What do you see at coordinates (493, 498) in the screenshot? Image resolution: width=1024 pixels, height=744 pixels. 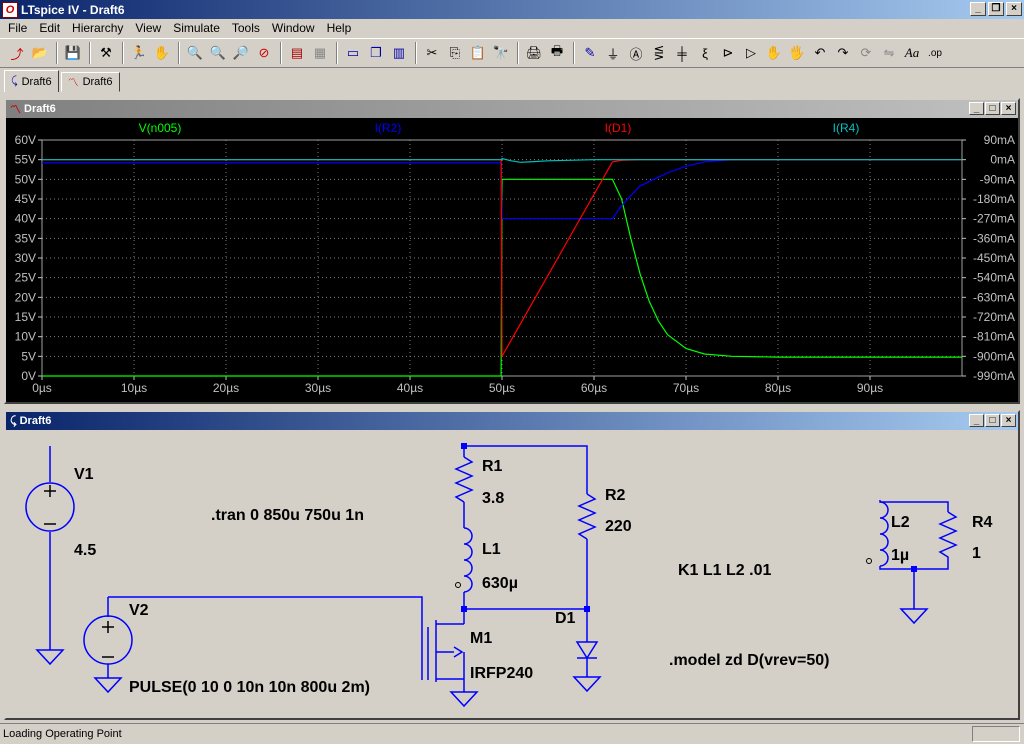 I see `r1-value: 3.8` at bounding box center [493, 498].